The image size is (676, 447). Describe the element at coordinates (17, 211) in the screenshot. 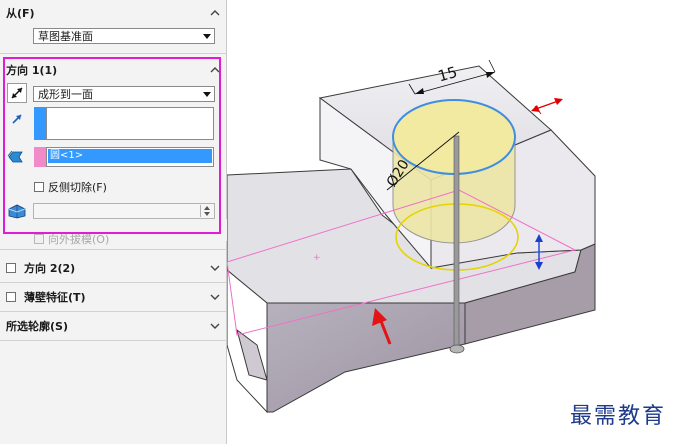

I see `draft-angle-icon` at that location.